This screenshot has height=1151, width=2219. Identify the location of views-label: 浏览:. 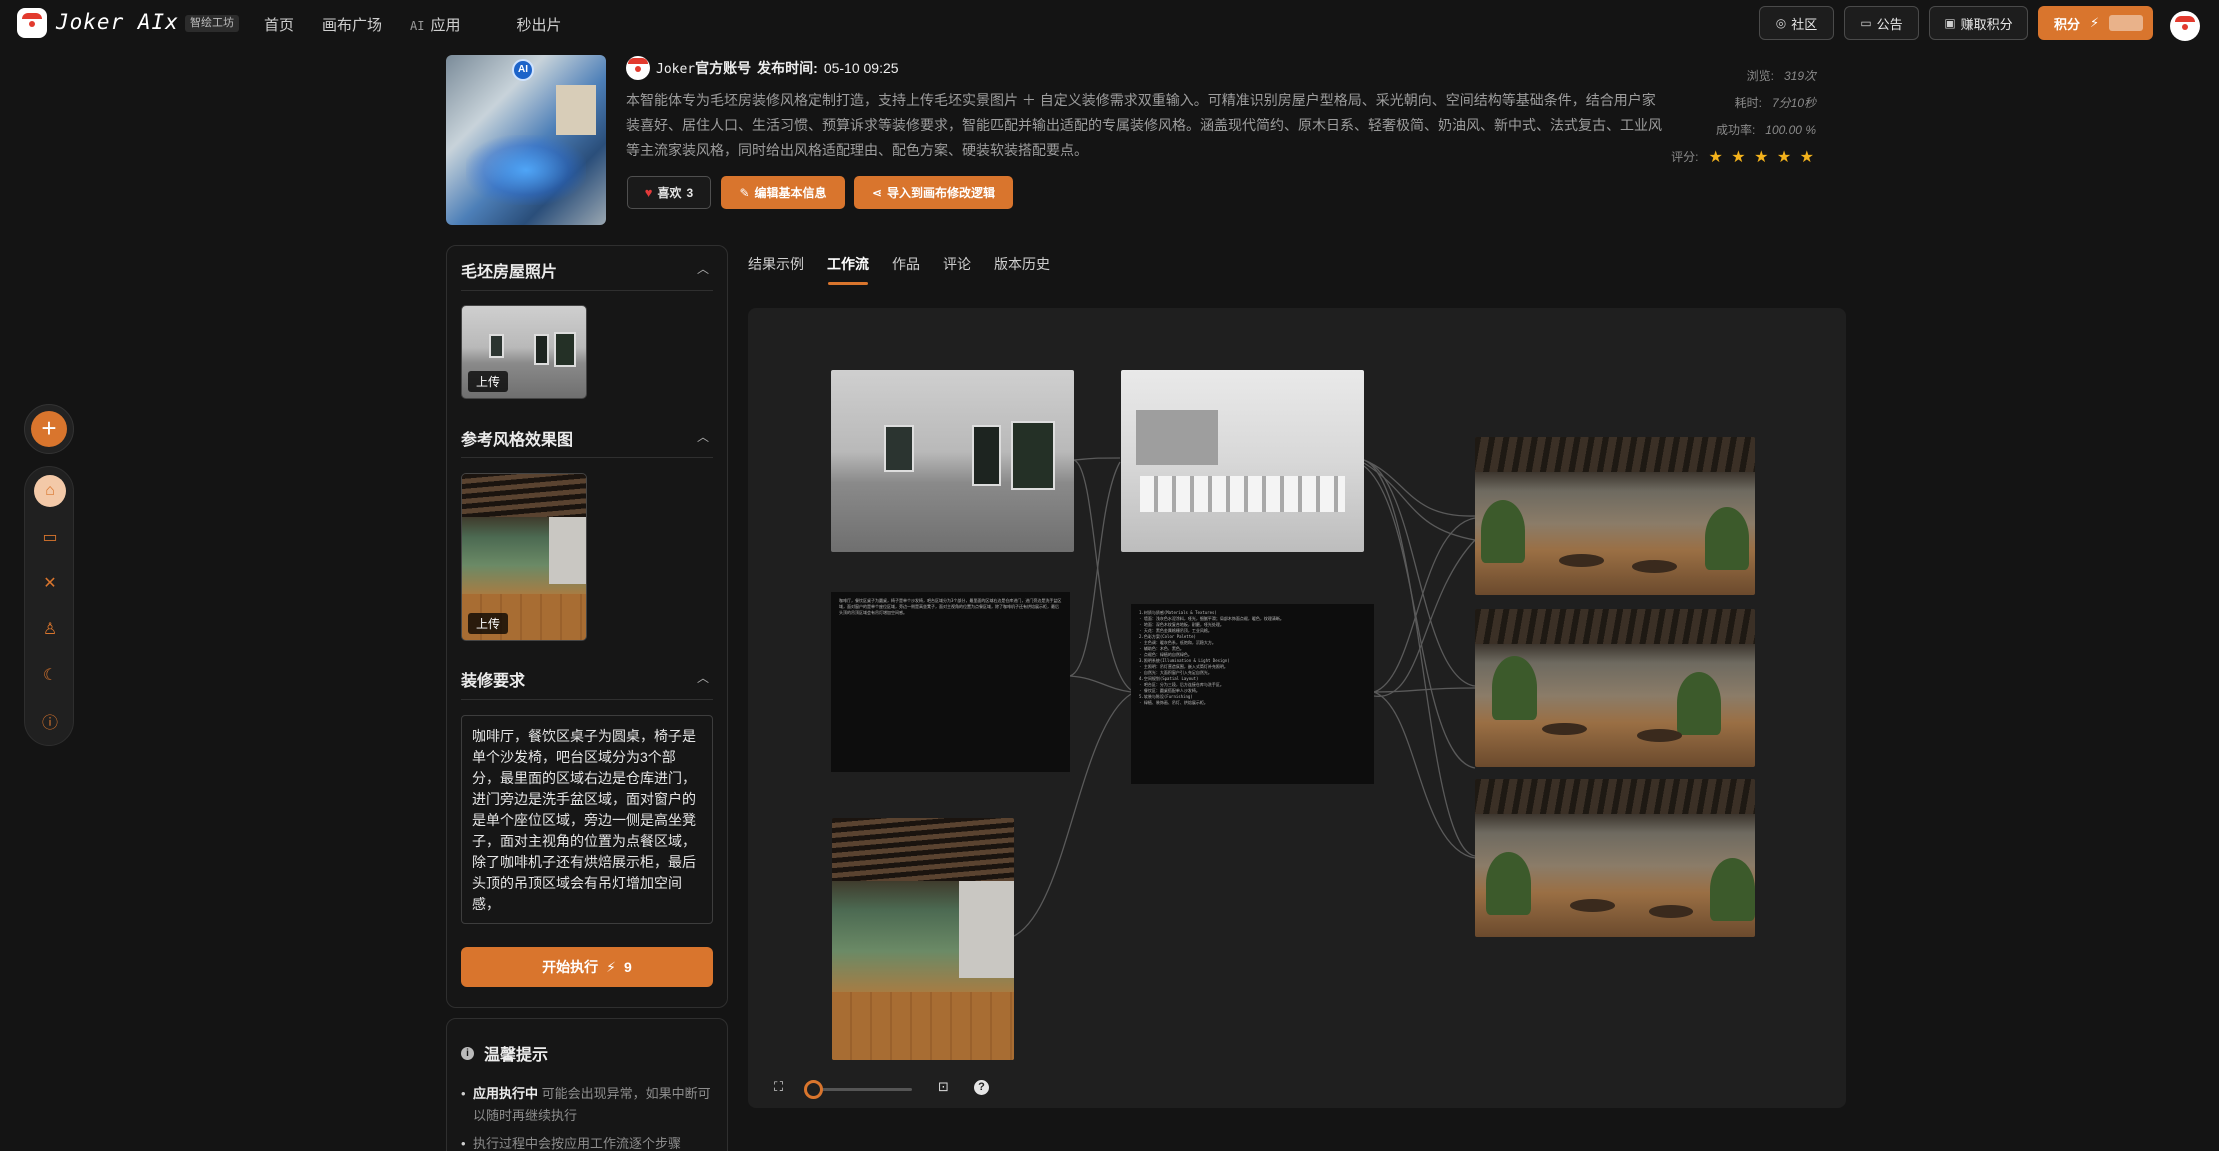
(1760, 76).